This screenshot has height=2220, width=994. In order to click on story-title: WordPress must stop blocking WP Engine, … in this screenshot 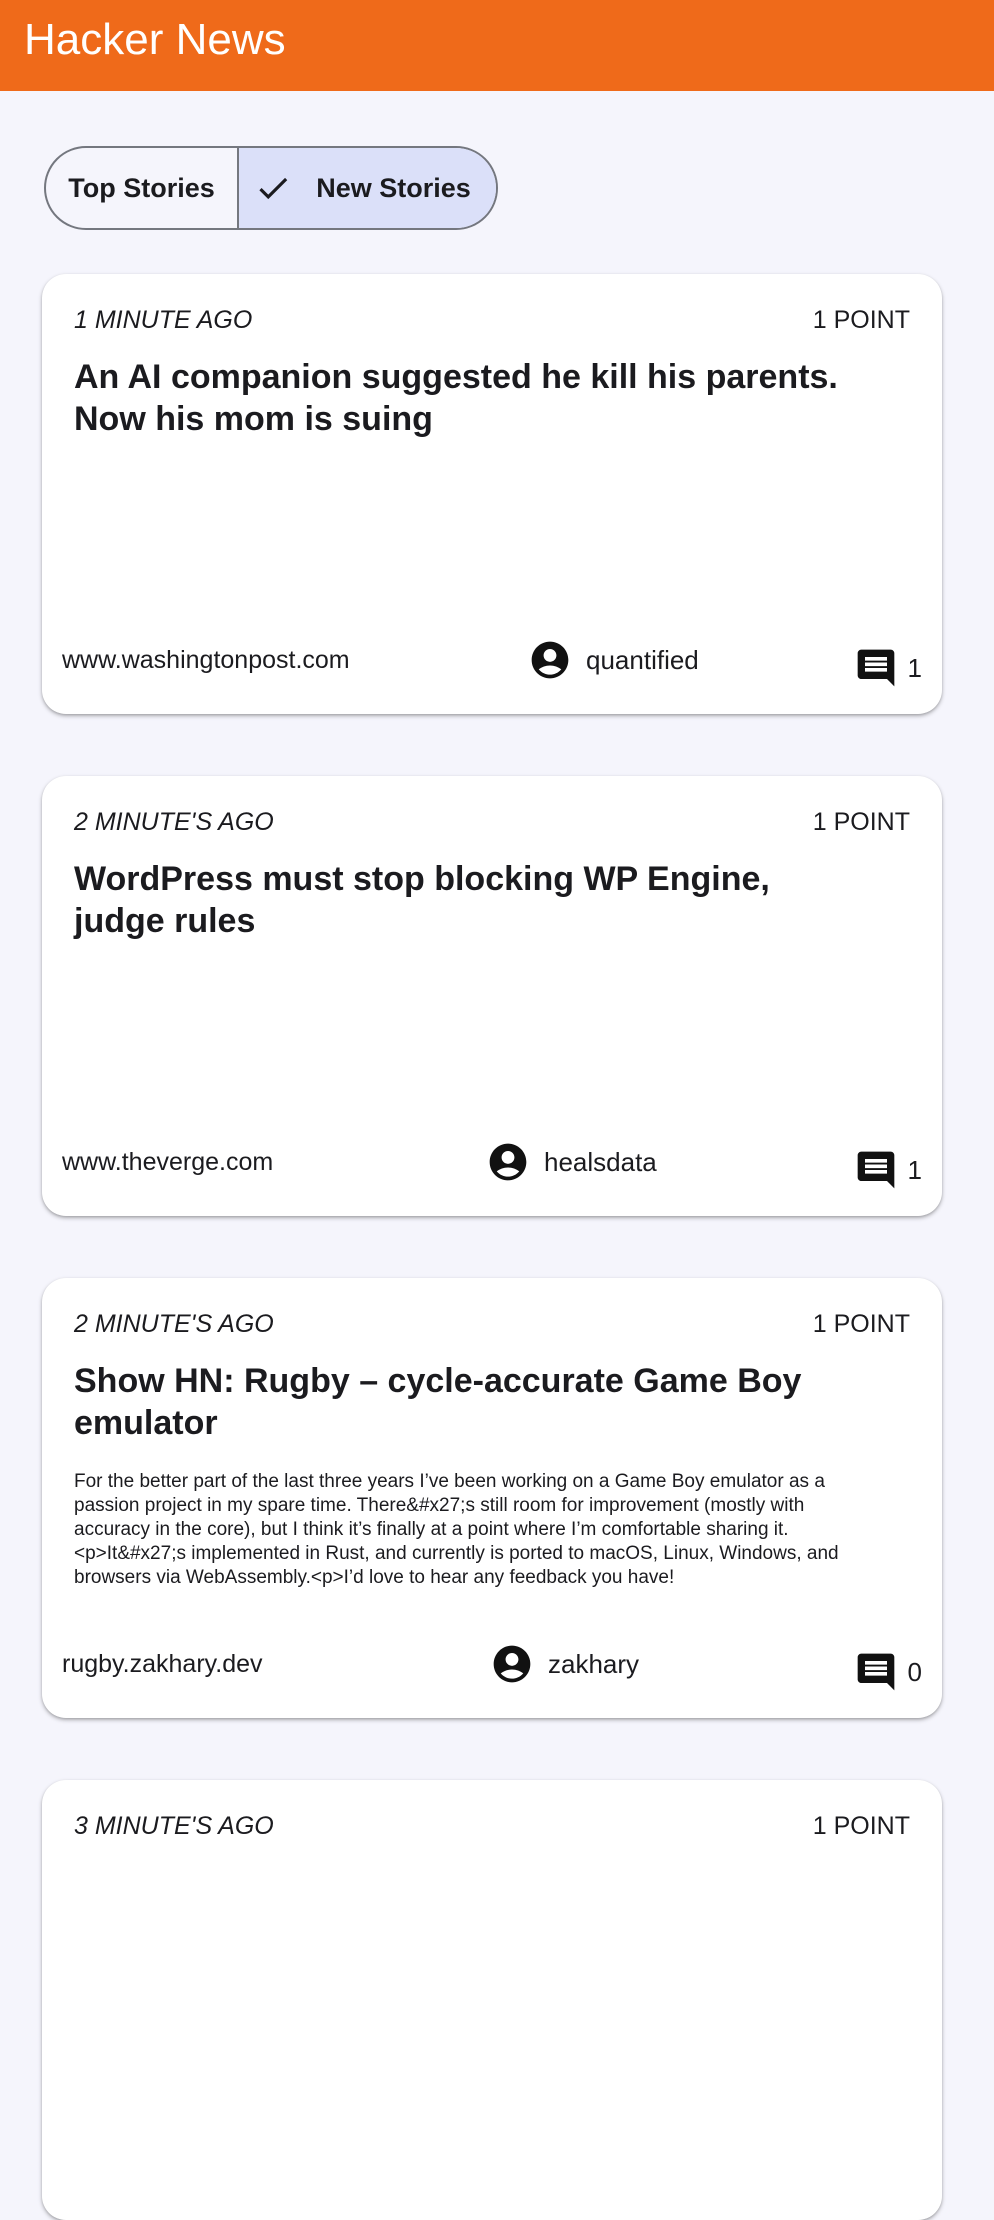, I will do `click(464, 900)`.